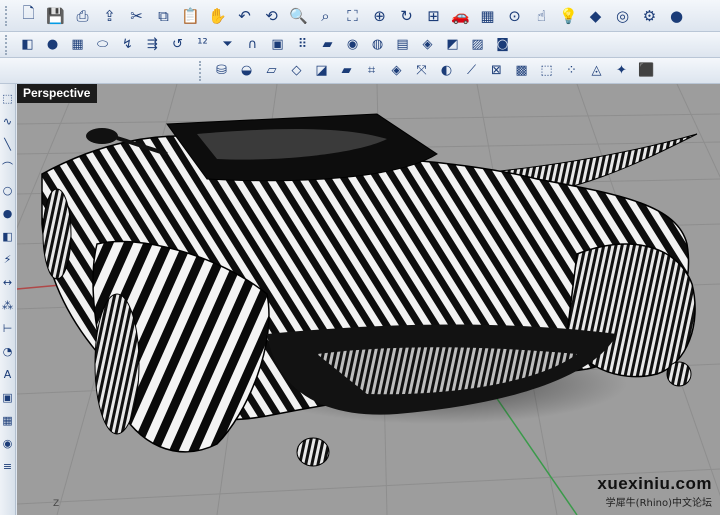 The image size is (720, 515). I want to click on new-icon: 🗋, so click(28, 15).